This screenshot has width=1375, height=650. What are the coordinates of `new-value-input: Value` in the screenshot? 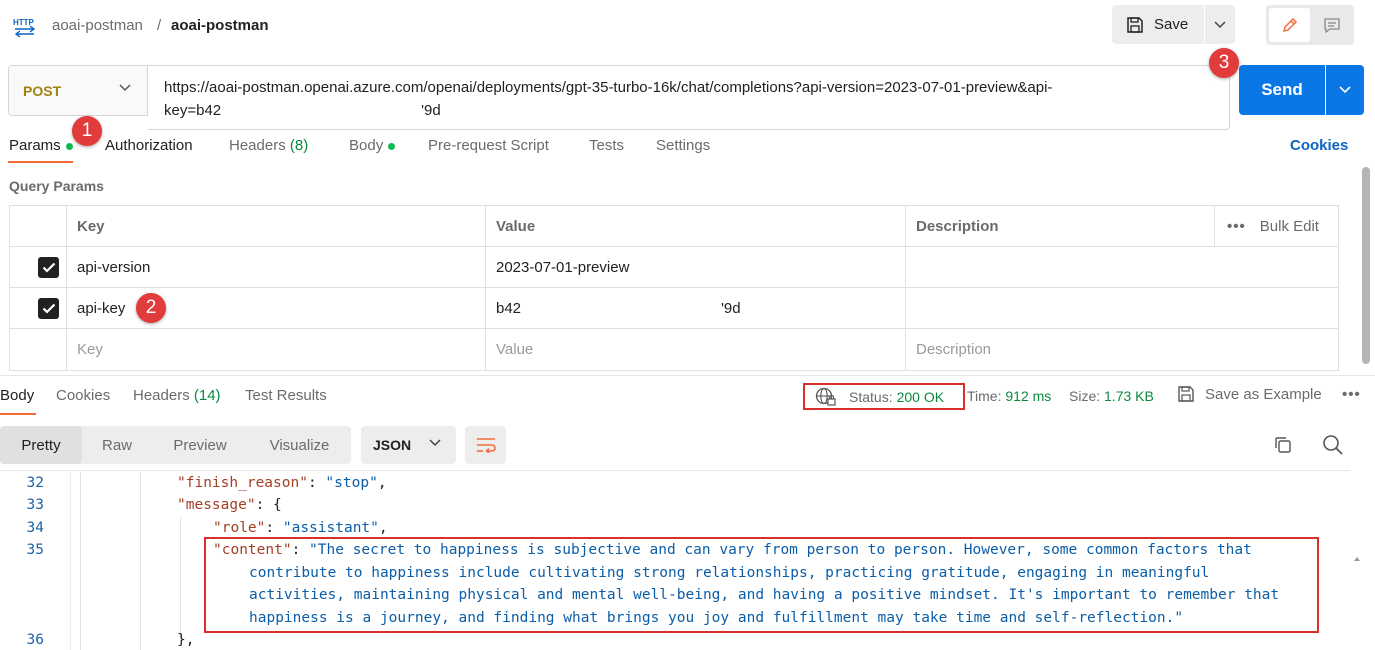 It's located at (696, 349).